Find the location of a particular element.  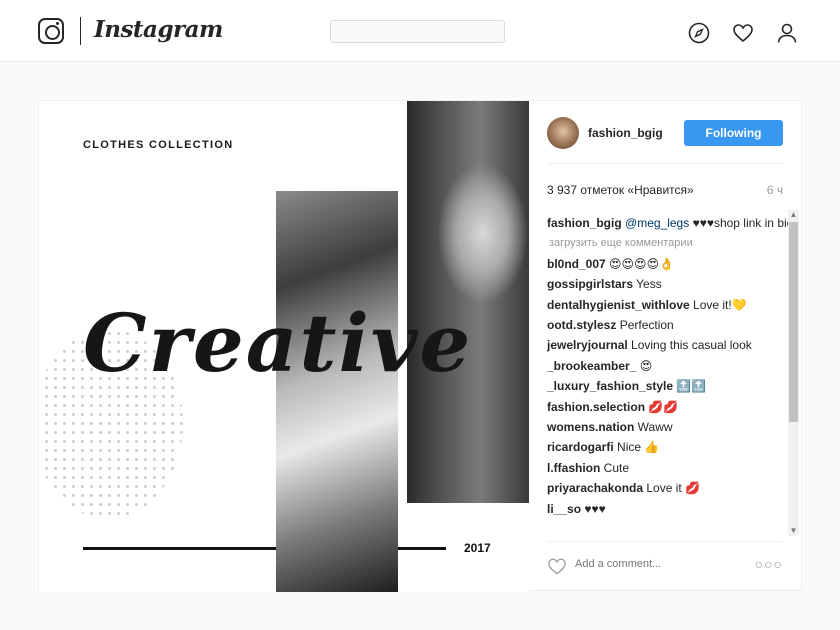

comment-username: gossipgirlstars is located at coordinates (590, 284).